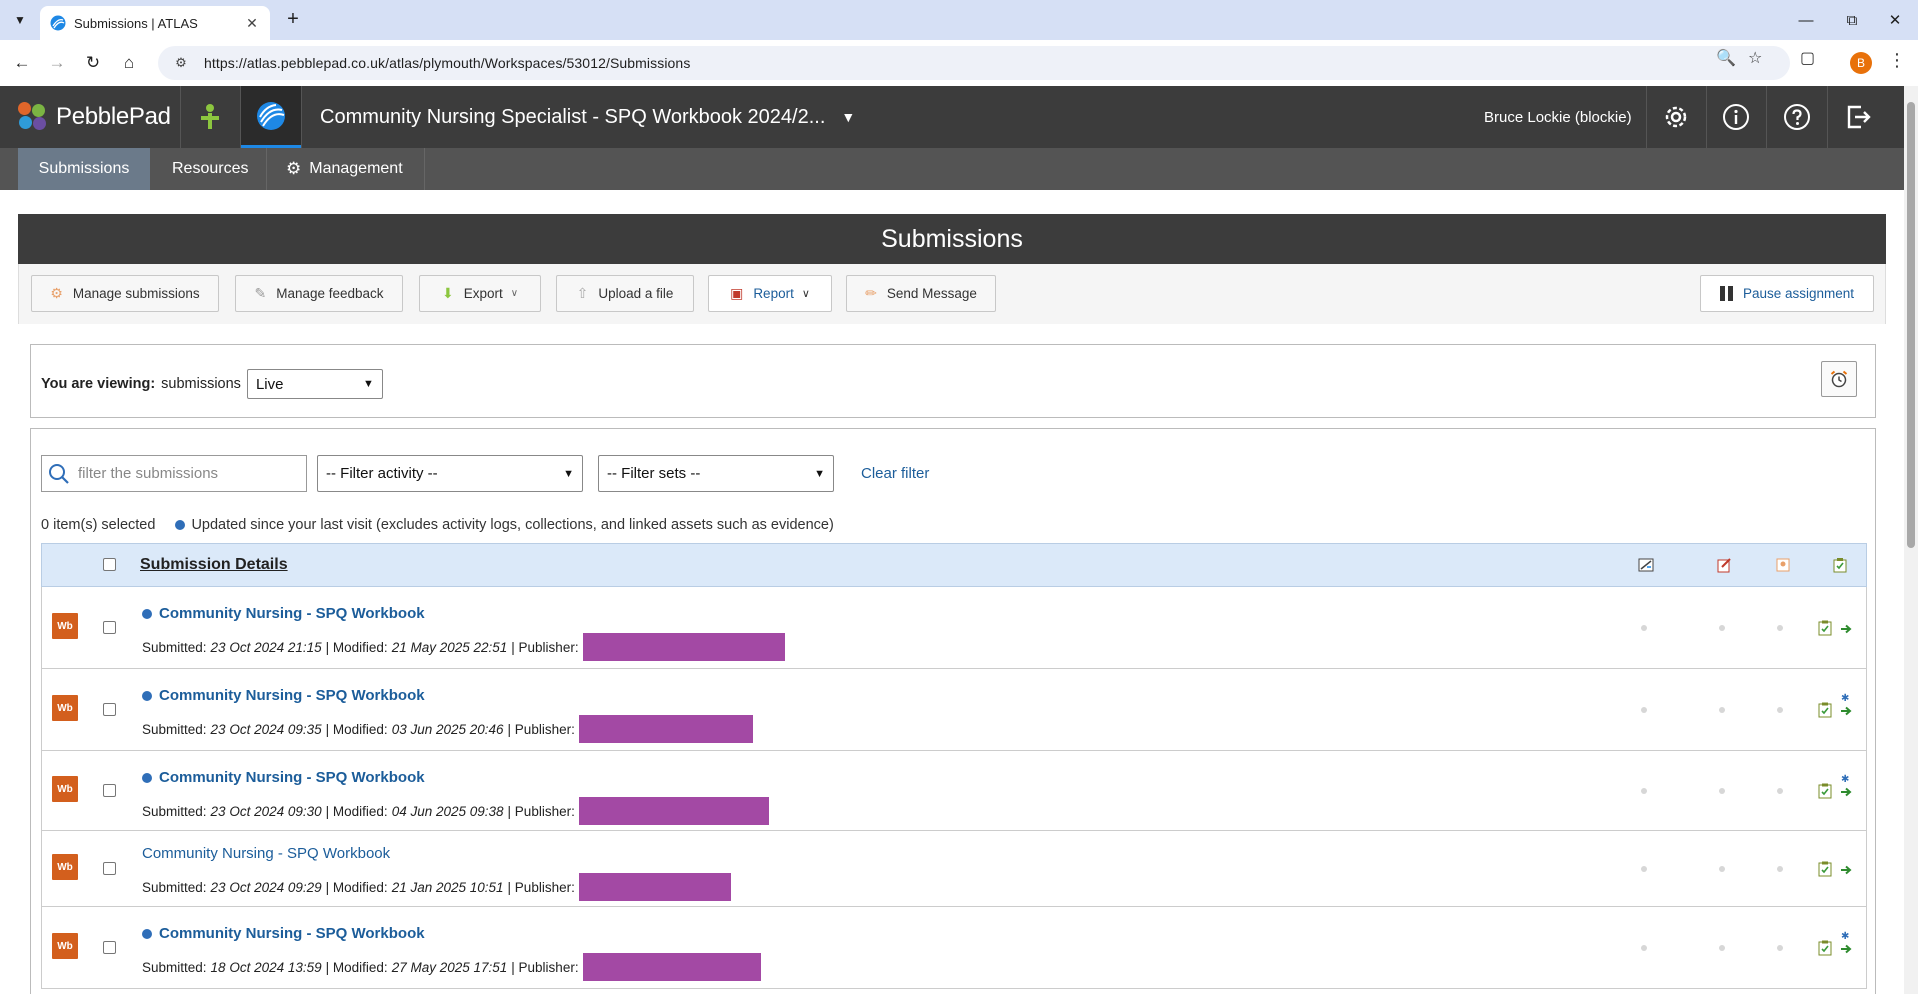 This screenshot has height=994, width=1918. What do you see at coordinates (1736, 117) in the screenshot?
I see `info-button` at bounding box center [1736, 117].